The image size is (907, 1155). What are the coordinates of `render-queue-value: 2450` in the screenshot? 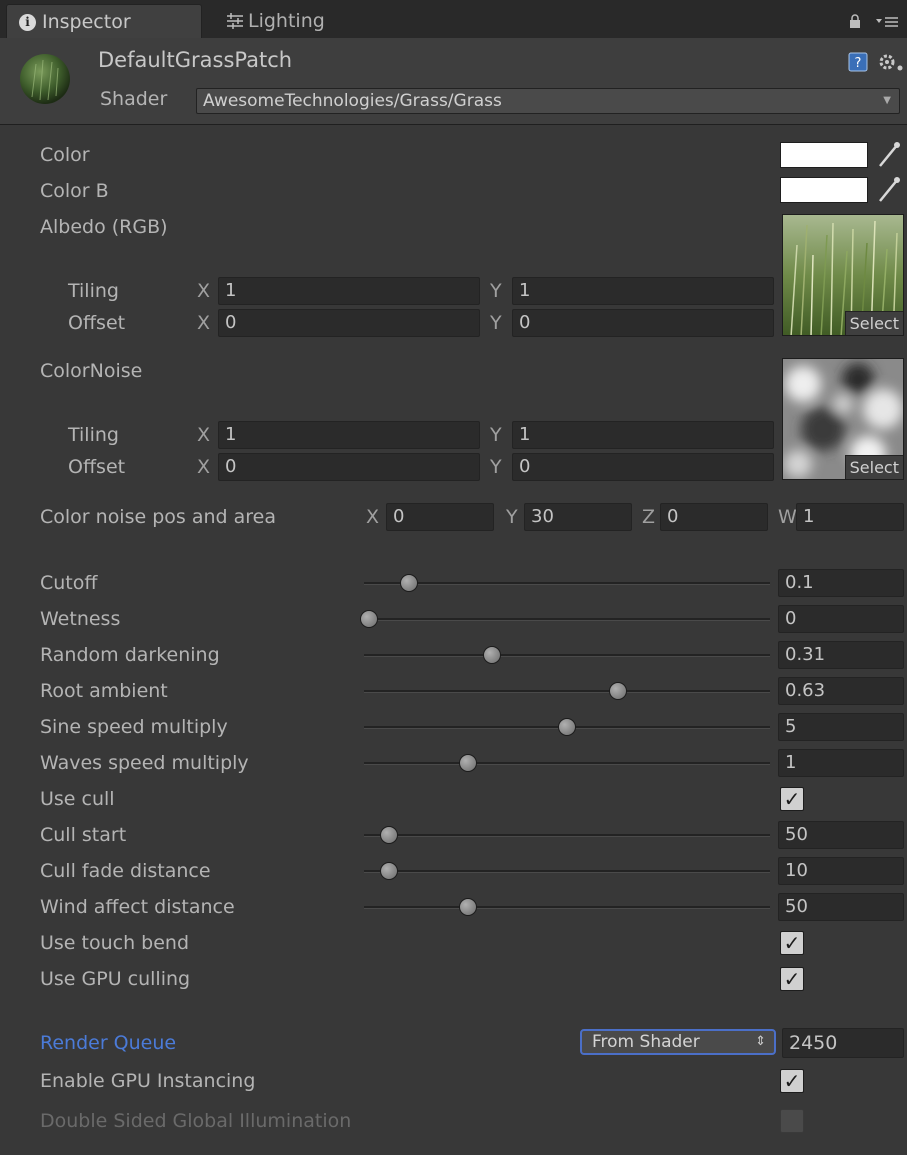 It's located at (843, 1043).